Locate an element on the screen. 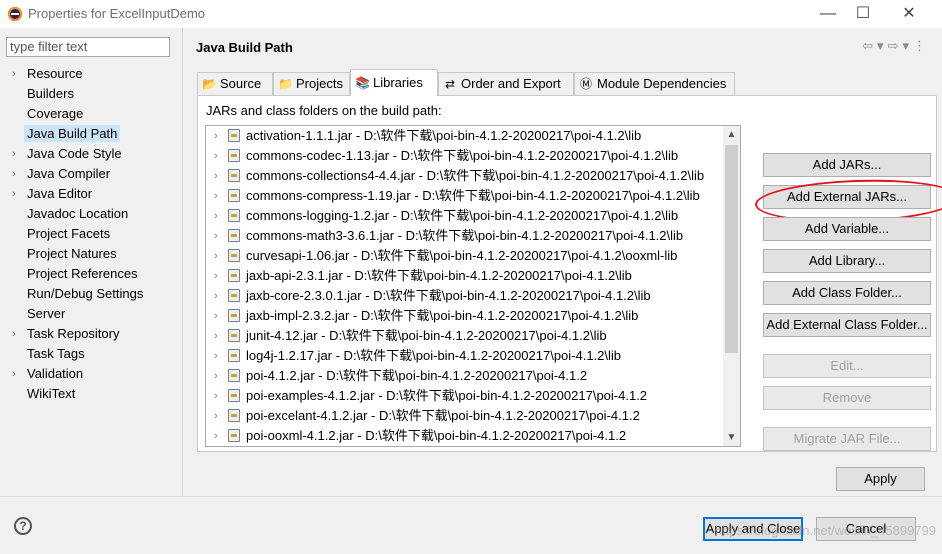 The image size is (942, 554). back-arrow-icon: ⇦▾ is located at coordinates (874, 45).